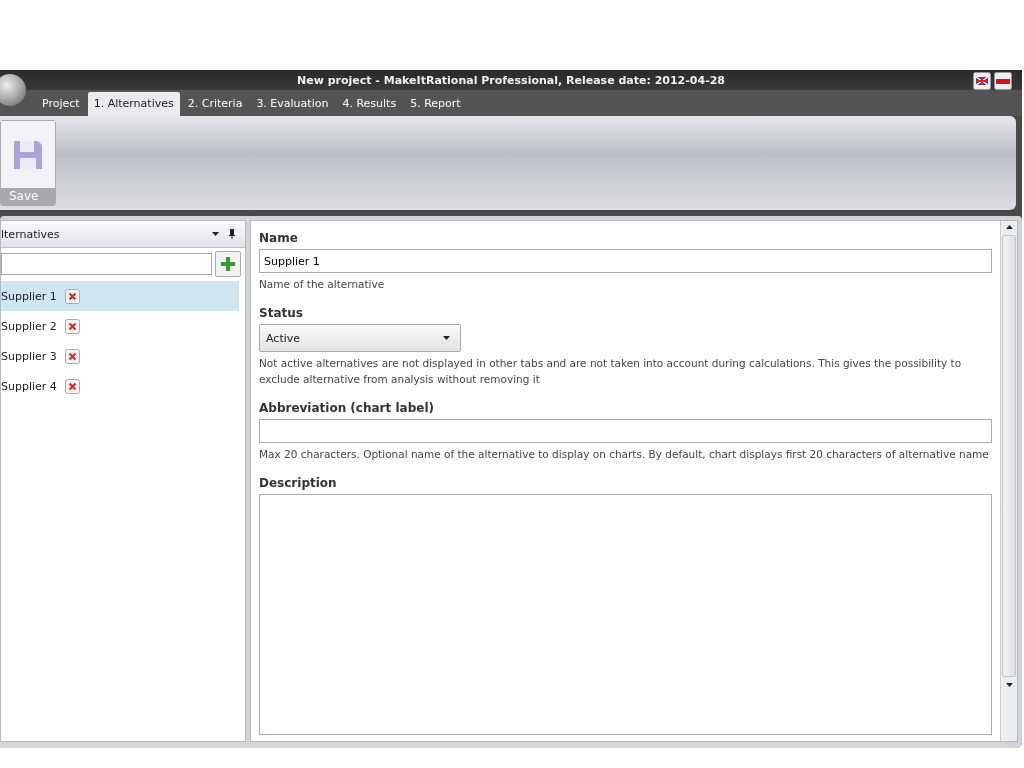 This screenshot has width=1024, height=768. Describe the element at coordinates (1008, 481) in the screenshot. I see `scrollbar` at that location.